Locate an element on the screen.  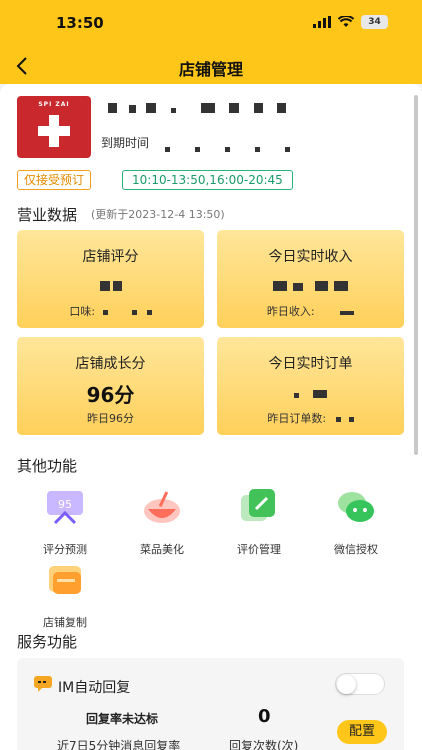
taste-score: 口味: is located at coordinates (110, 311).